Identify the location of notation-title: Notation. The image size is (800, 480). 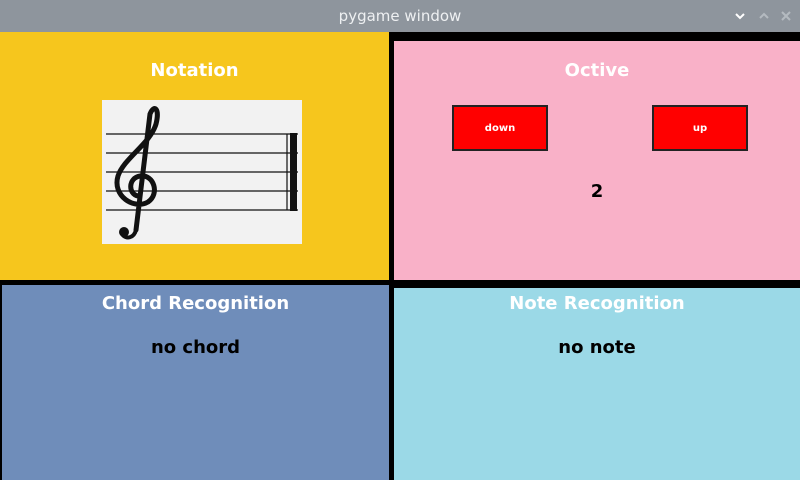
(194, 70).